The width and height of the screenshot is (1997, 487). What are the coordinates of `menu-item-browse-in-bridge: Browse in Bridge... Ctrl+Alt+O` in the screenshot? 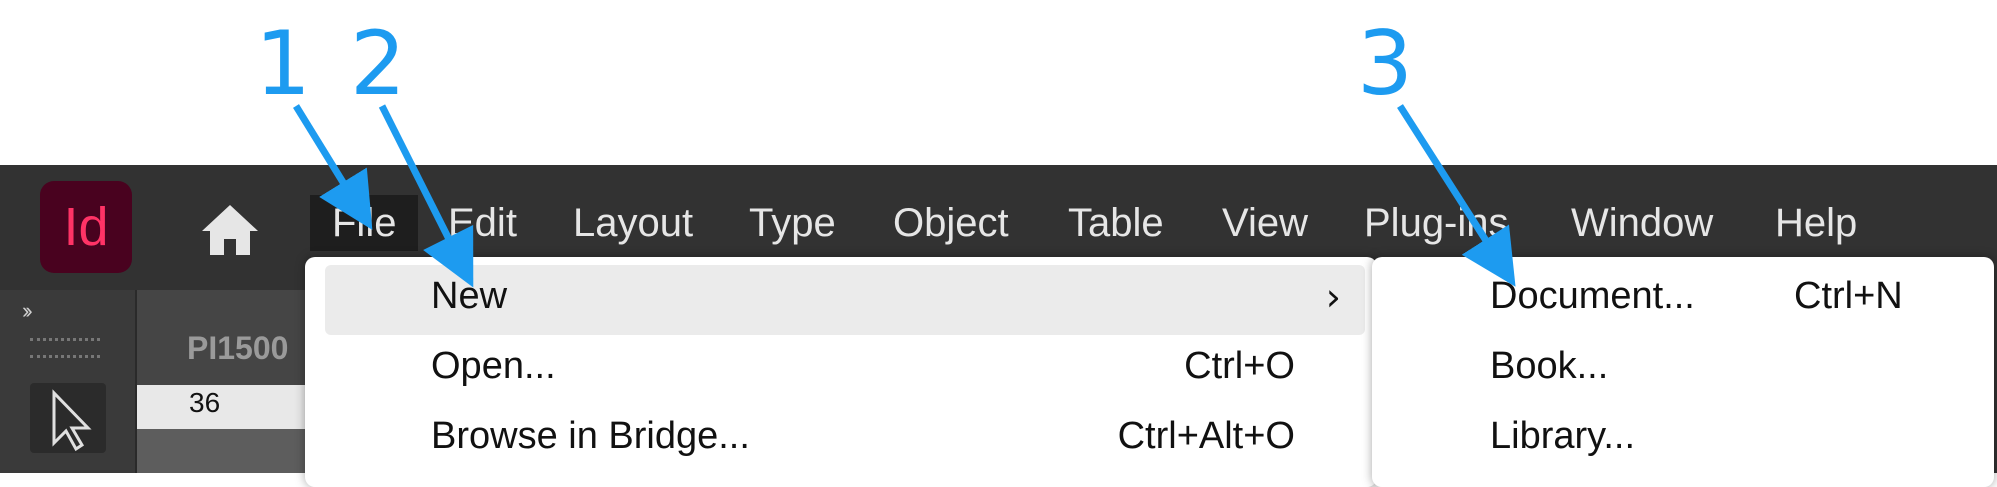 It's located at (845, 440).